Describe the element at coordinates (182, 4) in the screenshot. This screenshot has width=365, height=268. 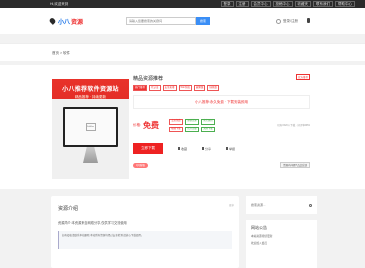
I see `top-bar: Hi,欢迎来到 登录 注册 会员中心 投稿中心 收藏夹 联系我们 帮助中心` at that location.